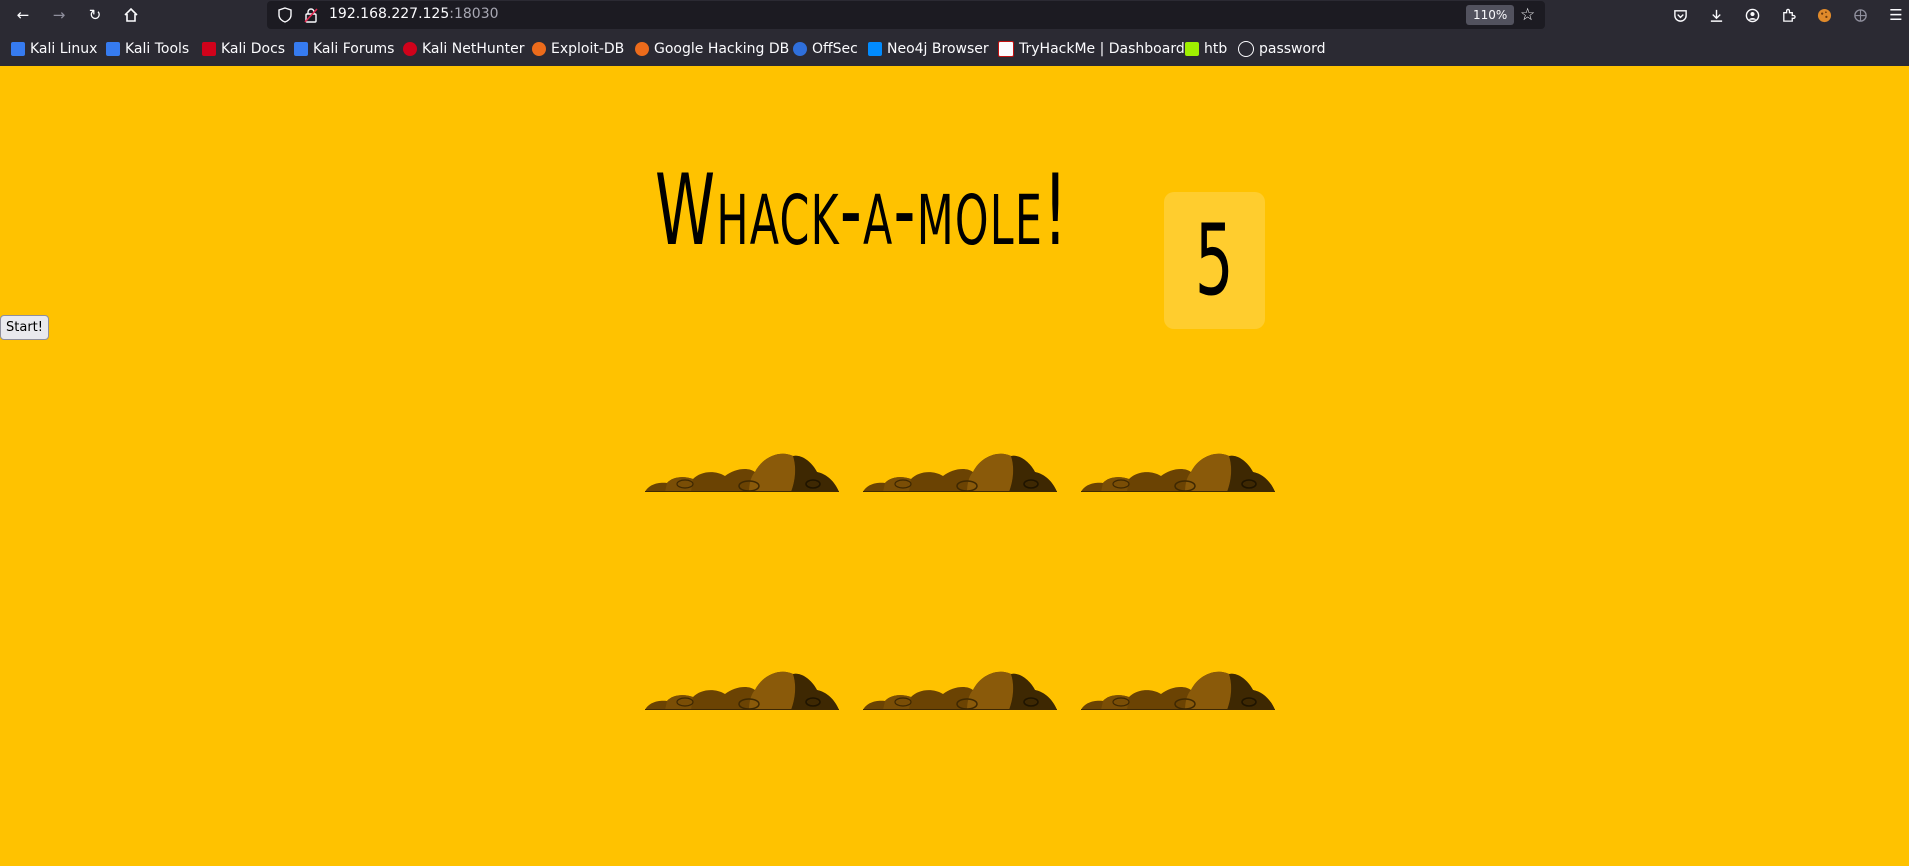  What do you see at coordinates (473, 49) in the screenshot?
I see `bookmark-label: Kali NetHunter` at bounding box center [473, 49].